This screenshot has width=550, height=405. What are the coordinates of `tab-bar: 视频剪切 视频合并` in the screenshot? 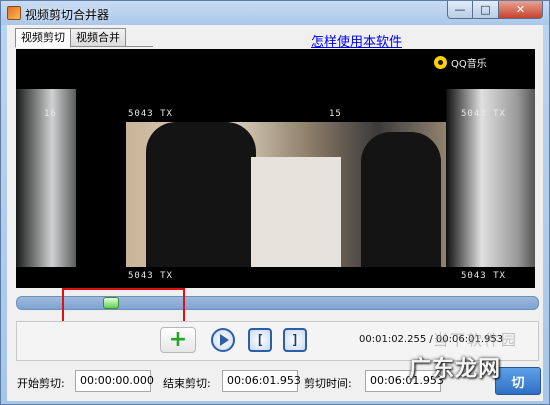 It's located at (70, 38).